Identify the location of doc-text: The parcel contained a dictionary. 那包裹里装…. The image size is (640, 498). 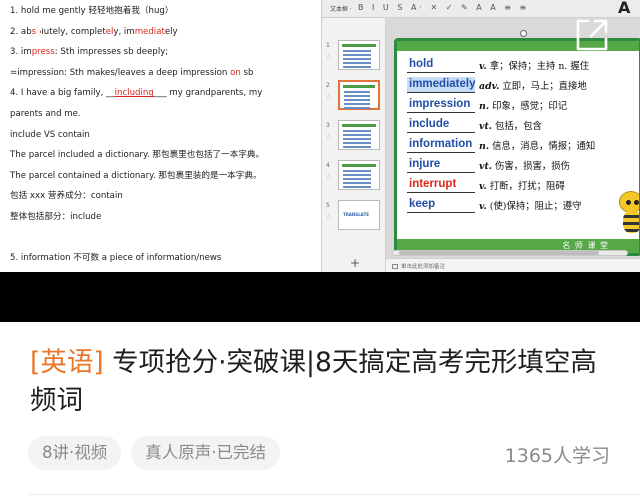
(136, 175).